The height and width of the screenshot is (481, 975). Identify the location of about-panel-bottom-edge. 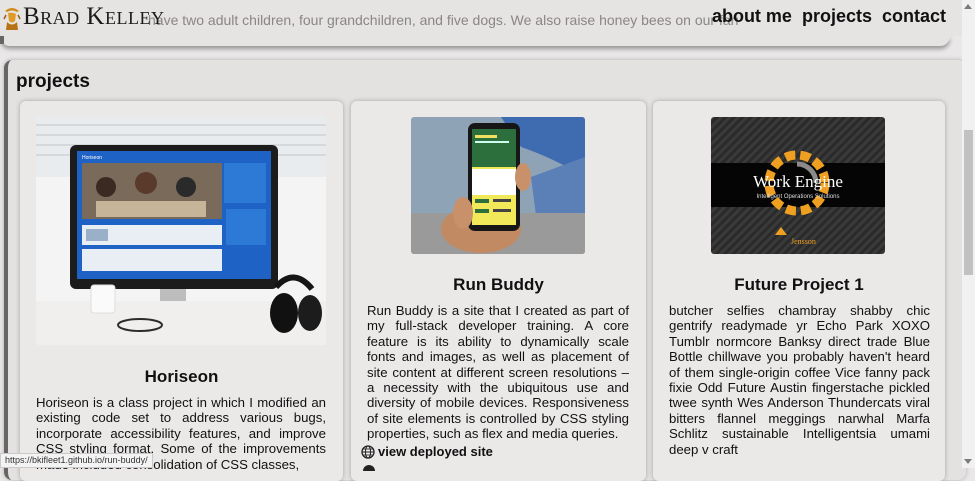
(475, 23).